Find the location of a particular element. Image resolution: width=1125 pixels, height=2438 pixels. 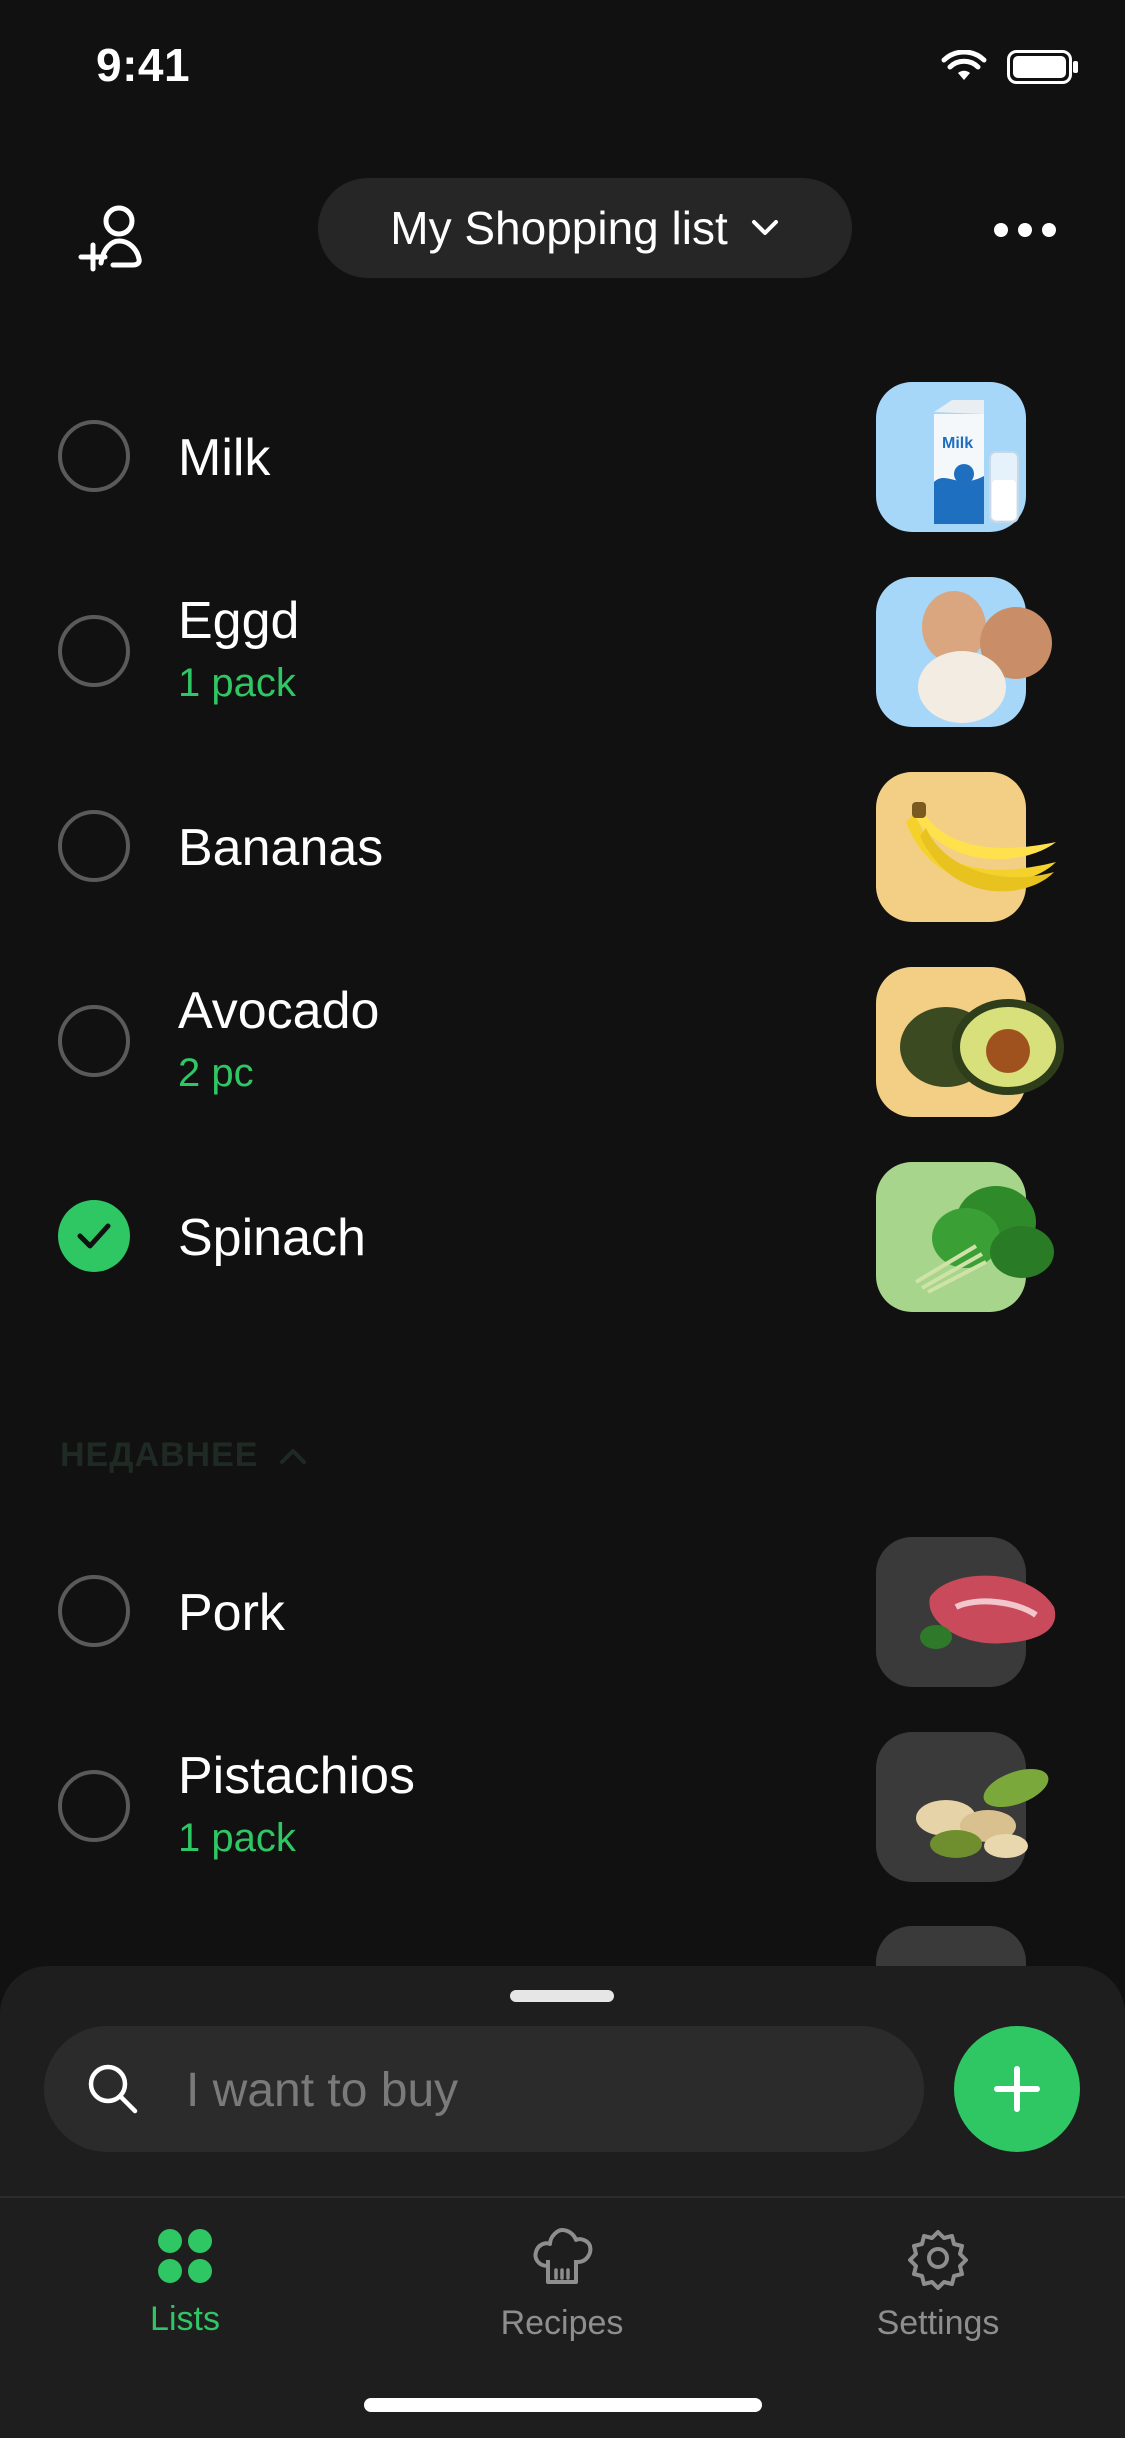

grid-icon is located at coordinates (185, 2256).